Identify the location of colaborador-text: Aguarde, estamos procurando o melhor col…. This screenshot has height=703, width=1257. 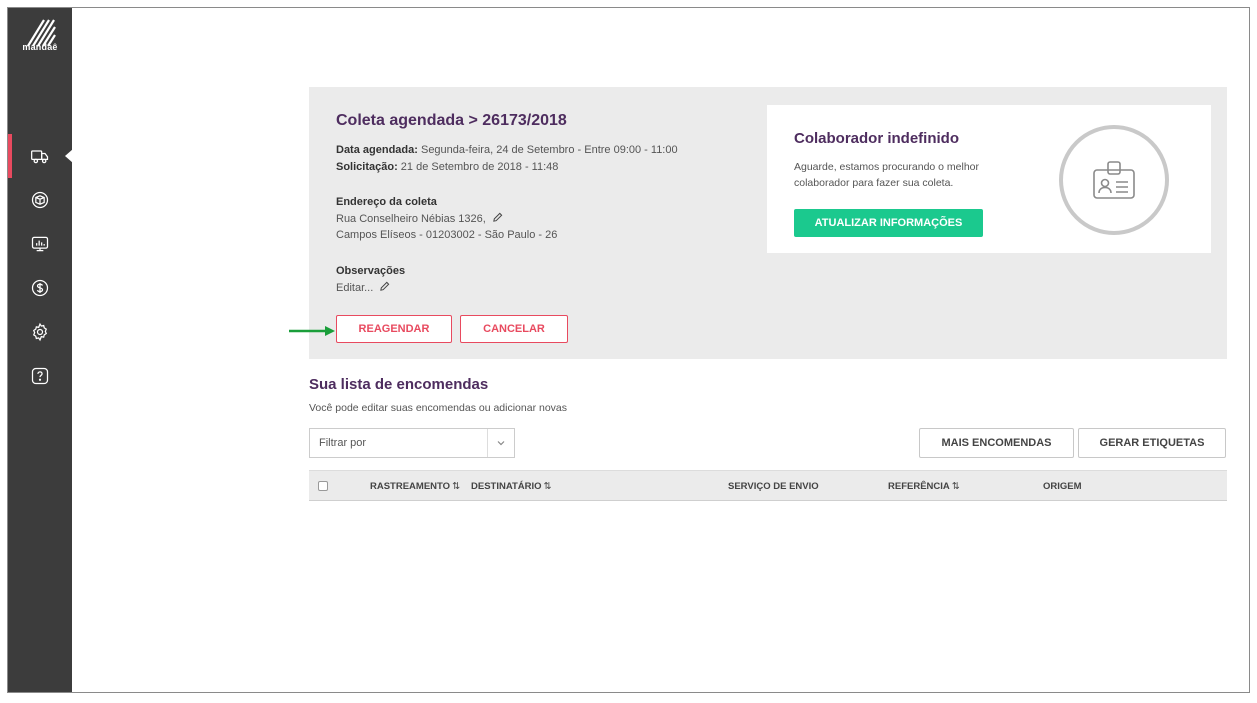
(887, 175).